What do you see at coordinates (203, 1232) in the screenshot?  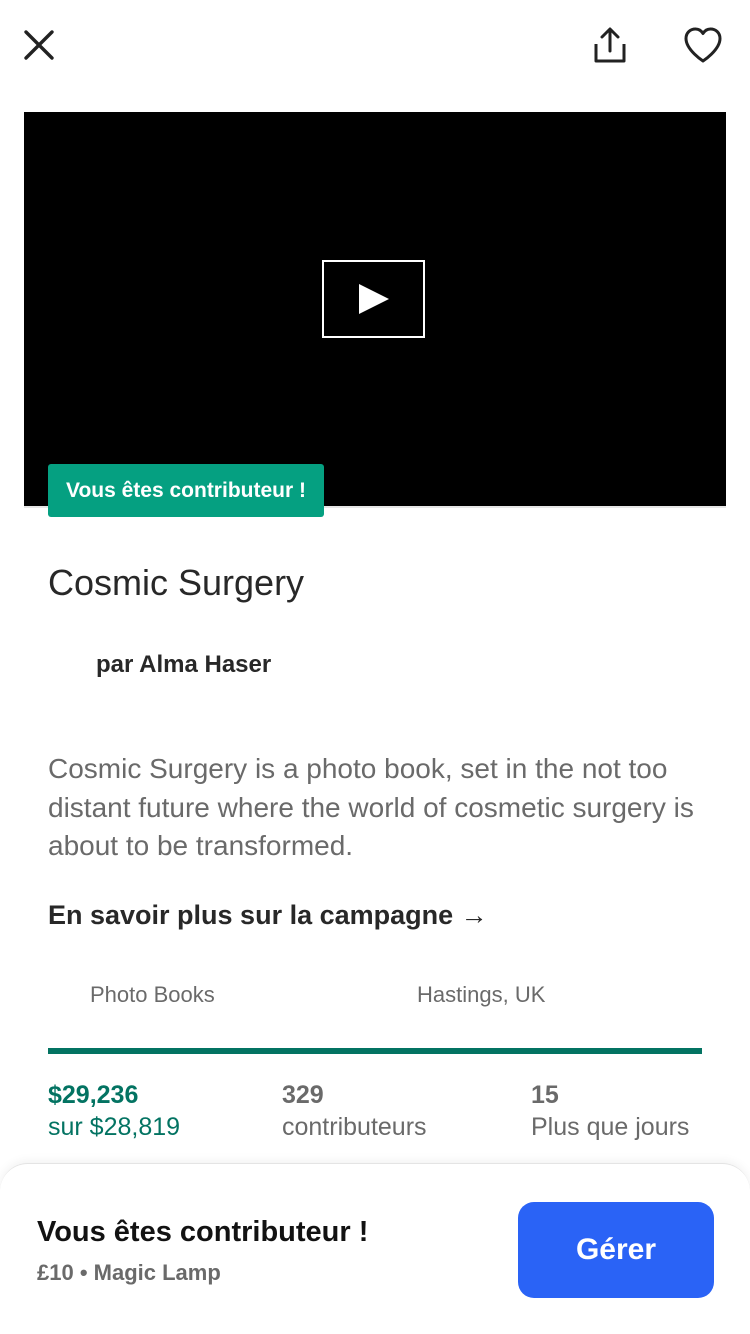 I see `pledge-status-title: Vous êtes contributeur !` at bounding box center [203, 1232].